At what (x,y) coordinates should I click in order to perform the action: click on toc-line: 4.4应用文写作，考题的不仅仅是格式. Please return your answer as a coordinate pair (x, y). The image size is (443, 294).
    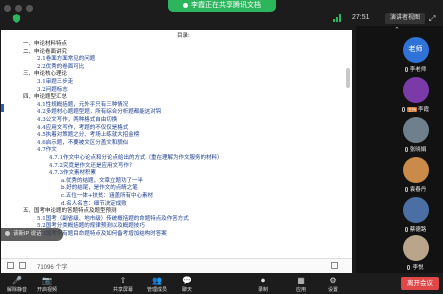
    Looking at the image, I should click on (82, 128).